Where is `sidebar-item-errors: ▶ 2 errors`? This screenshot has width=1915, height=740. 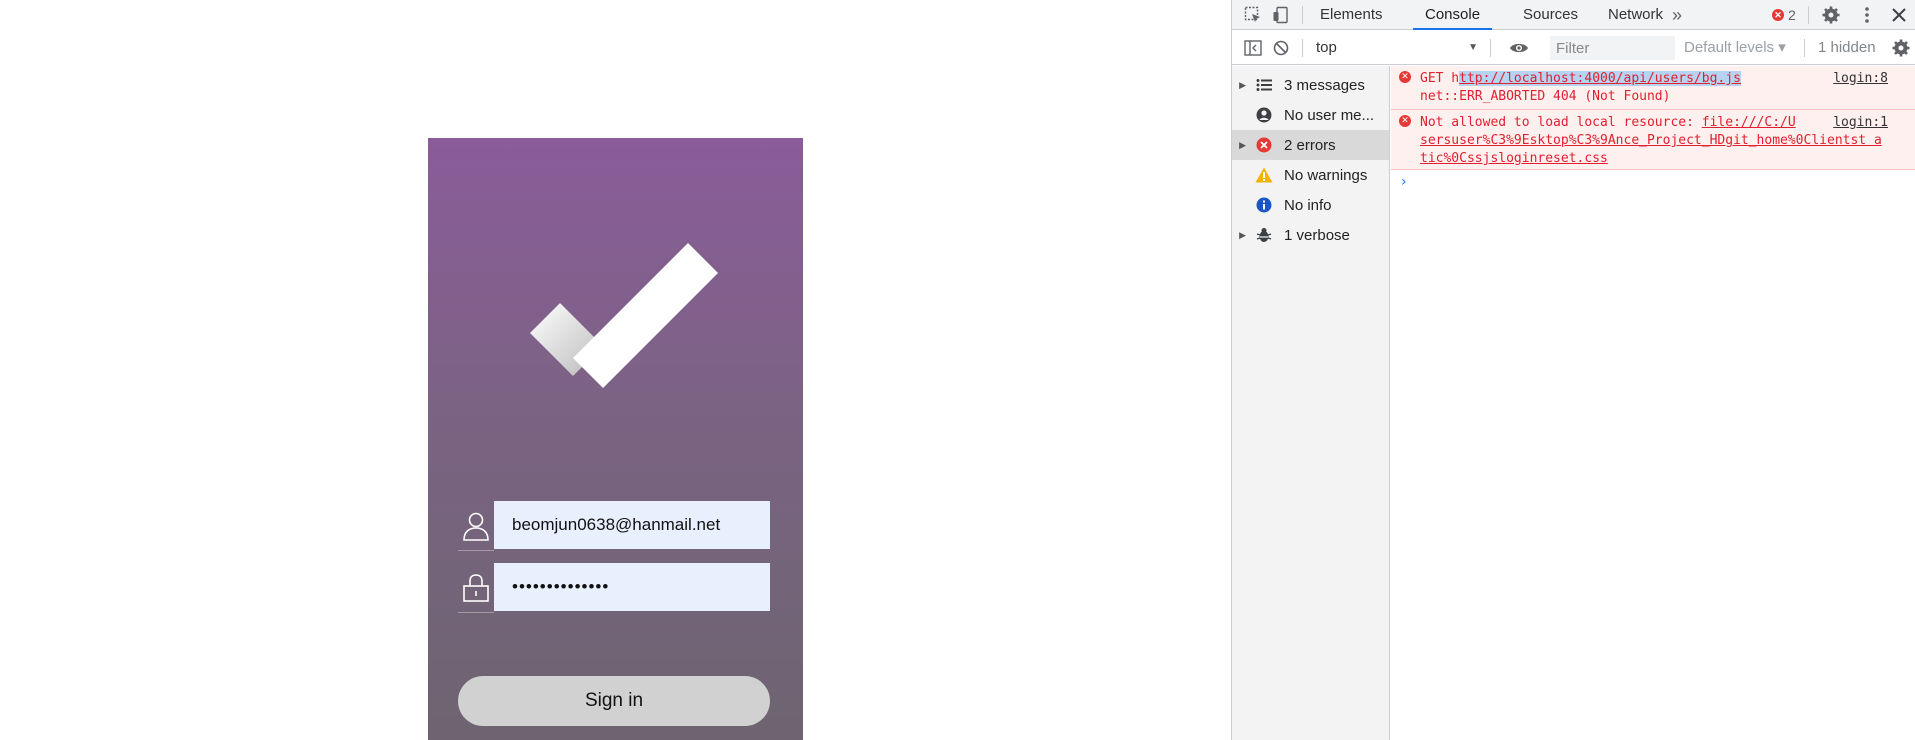 sidebar-item-errors: ▶ 2 errors is located at coordinates (1310, 145).